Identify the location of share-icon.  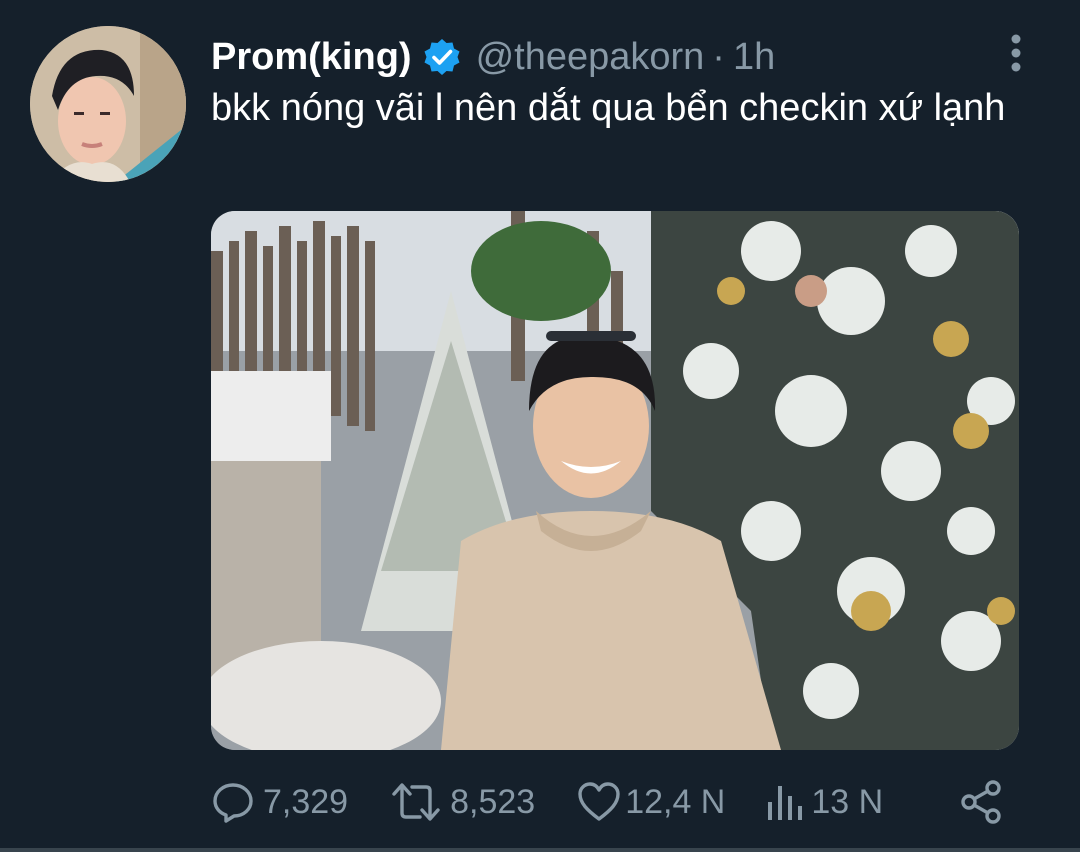
(981, 802).